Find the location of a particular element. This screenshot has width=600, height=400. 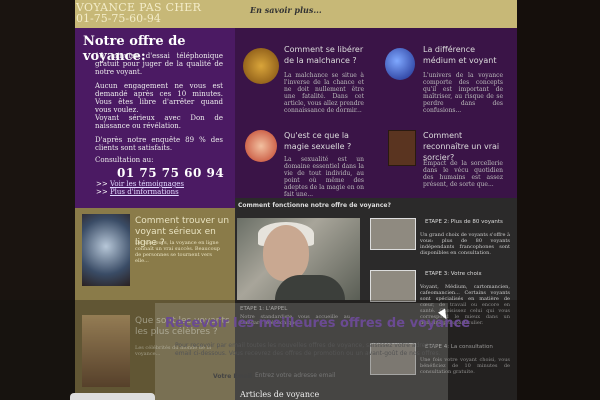

link-more-info: >> Plus d'informations is located at coordinates (137, 192).